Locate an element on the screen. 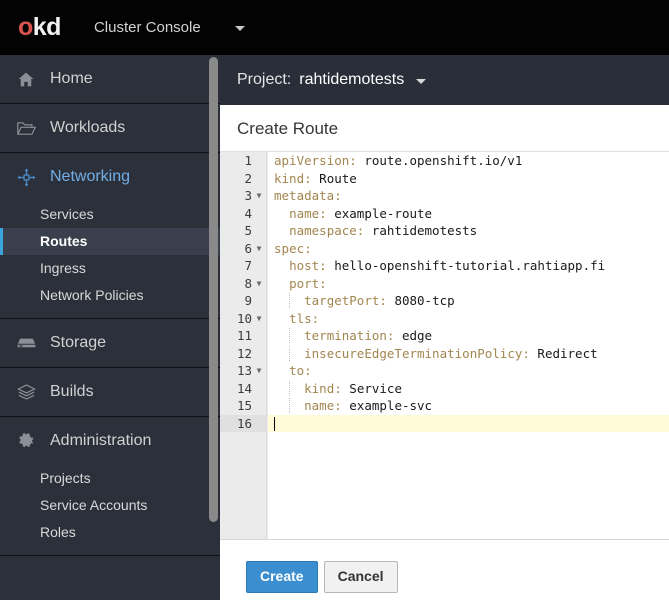 The width and height of the screenshot is (669, 600). sidebar-item-home: Home is located at coordinates (110, 79).